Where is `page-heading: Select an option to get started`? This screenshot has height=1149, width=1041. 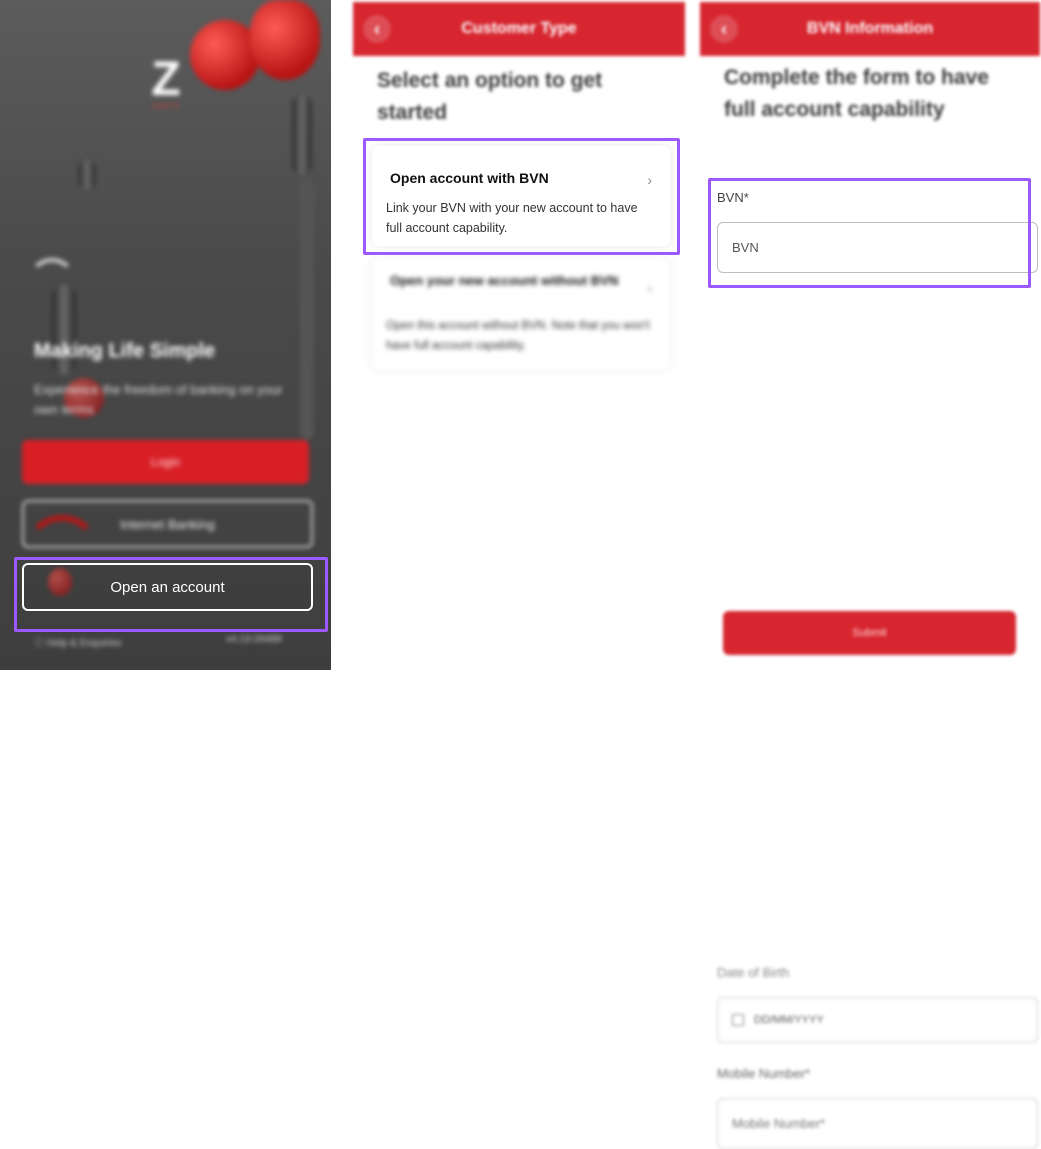 page-heading: Select an option to get started is located at coordinates (490, 96).